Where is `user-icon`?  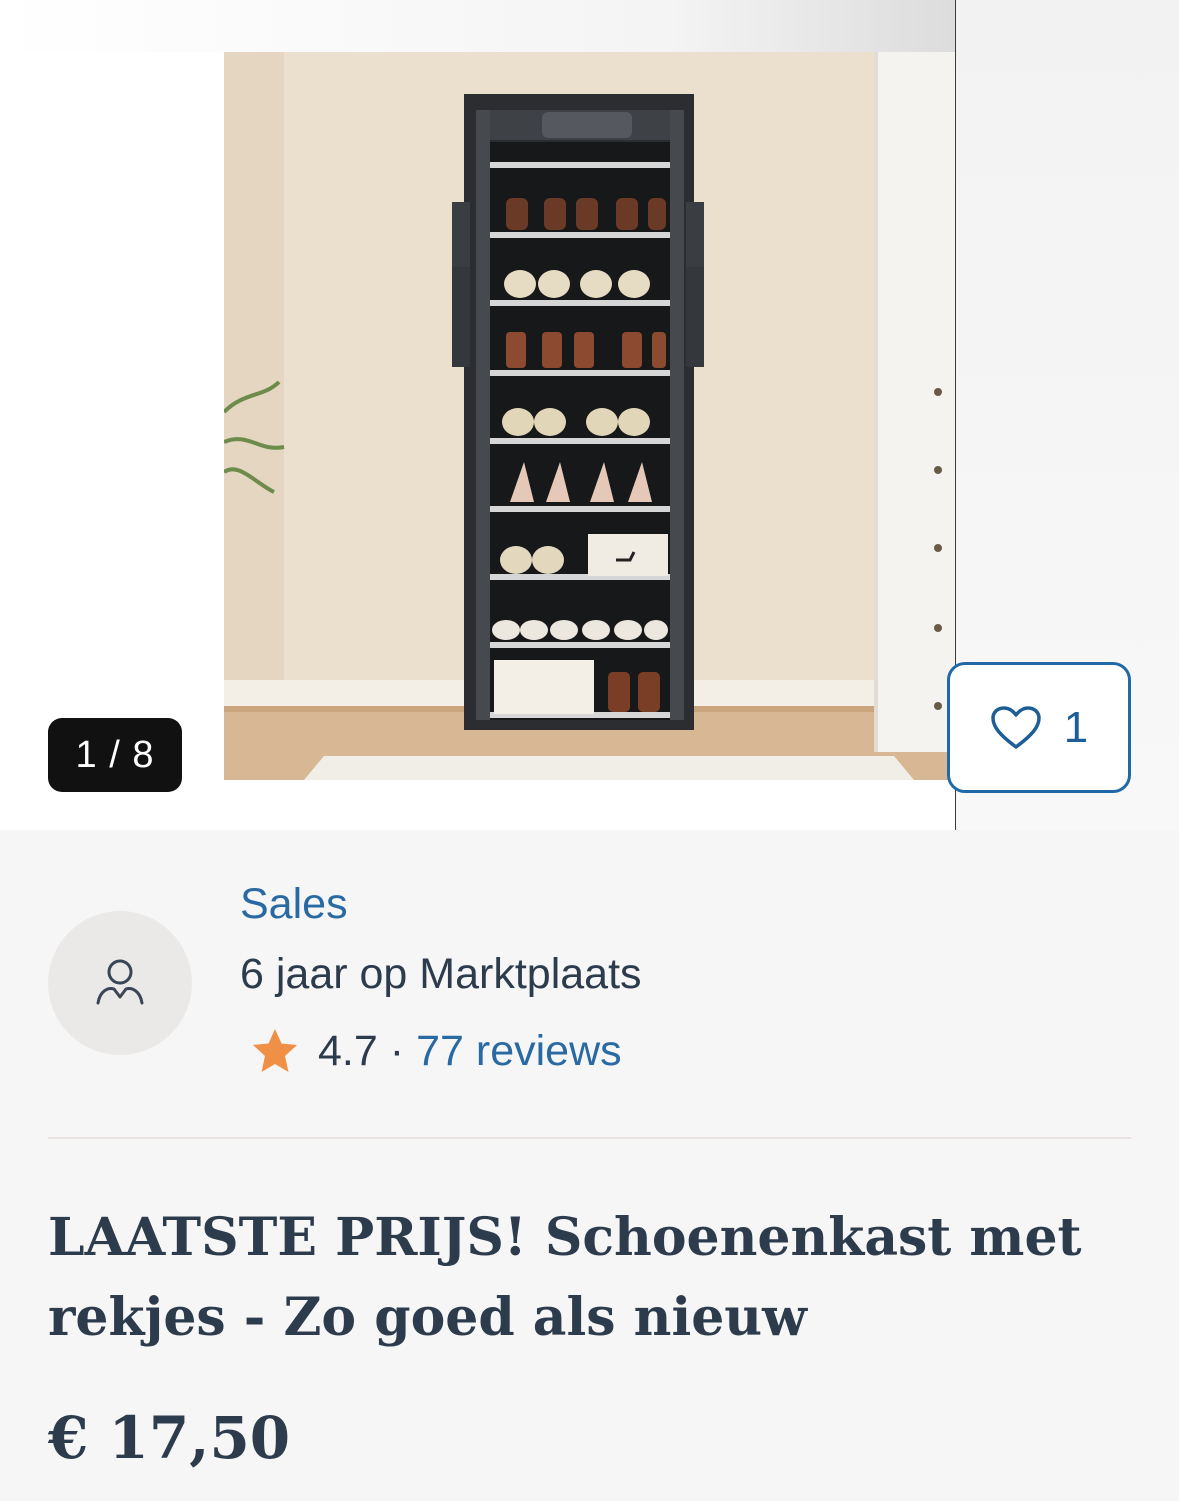
user-icon is located at coordinates (120, 982).